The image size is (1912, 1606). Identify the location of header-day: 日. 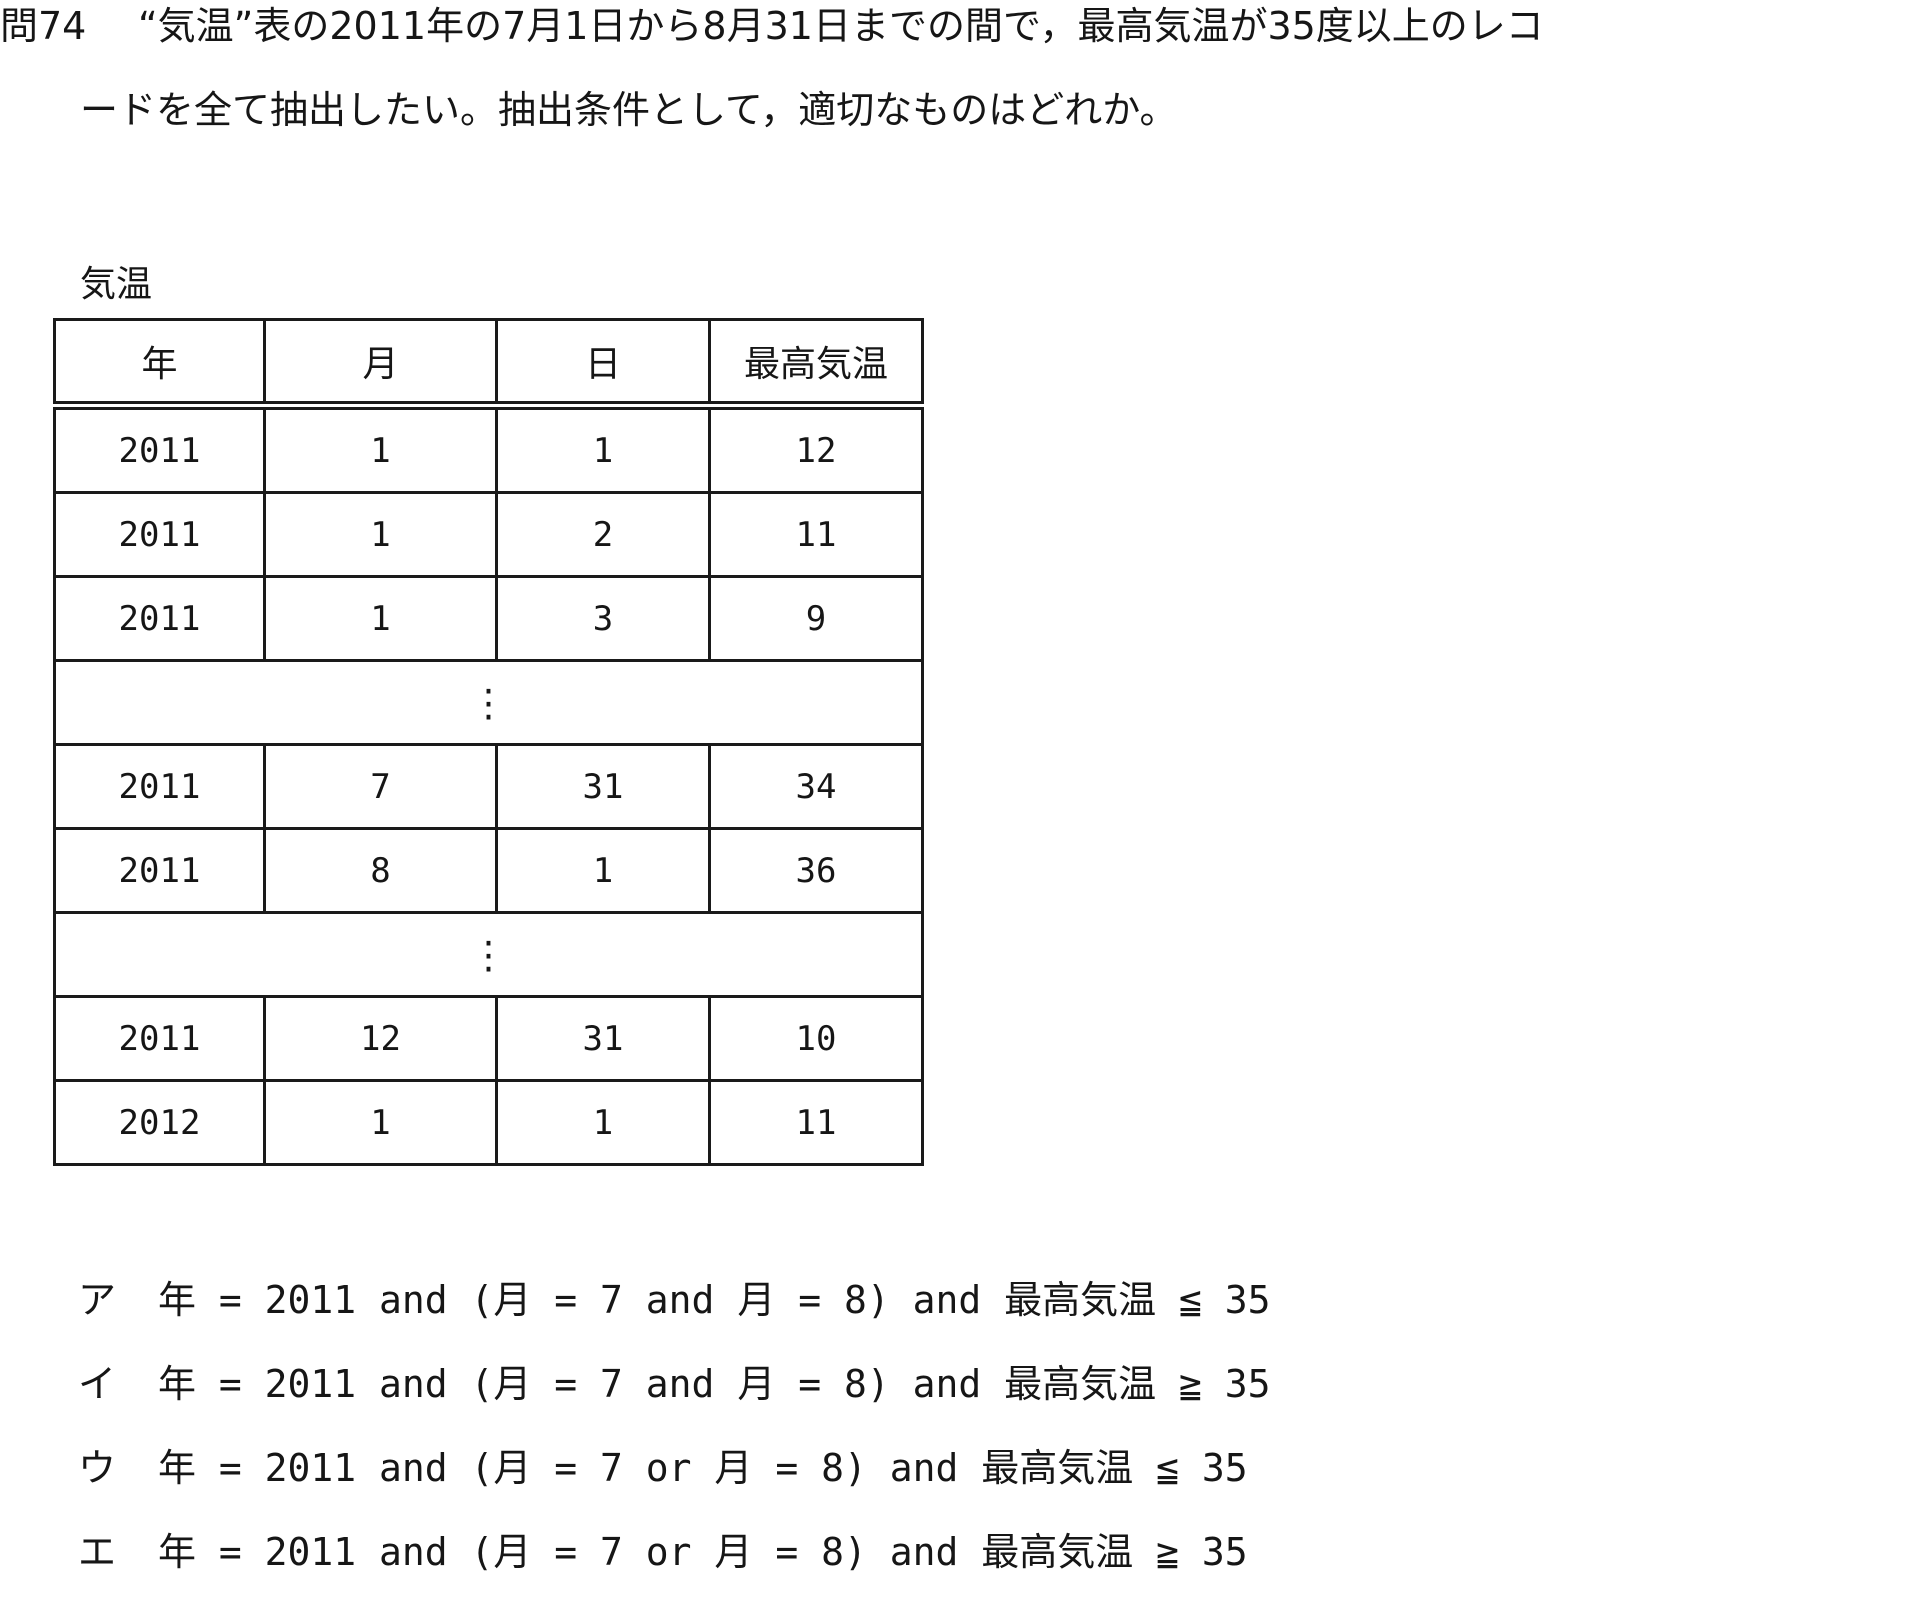
(603, 364).